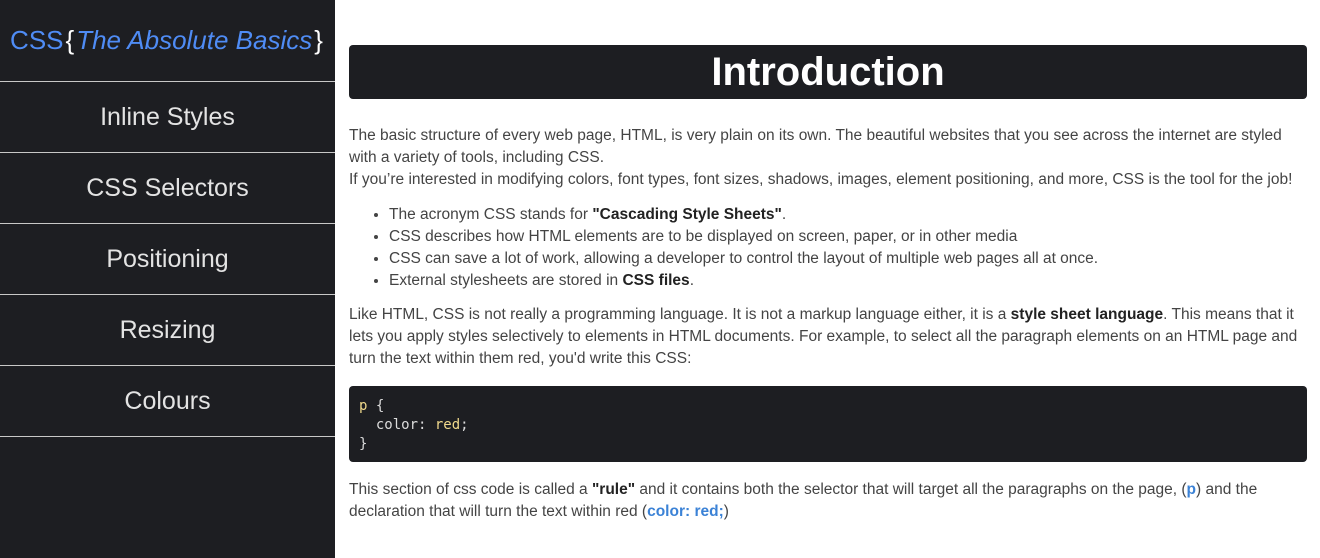  What do you see at coordinates (726, 511) in the screenshot?
I see `paragraph-text: )` at bounding box center [726, 511].